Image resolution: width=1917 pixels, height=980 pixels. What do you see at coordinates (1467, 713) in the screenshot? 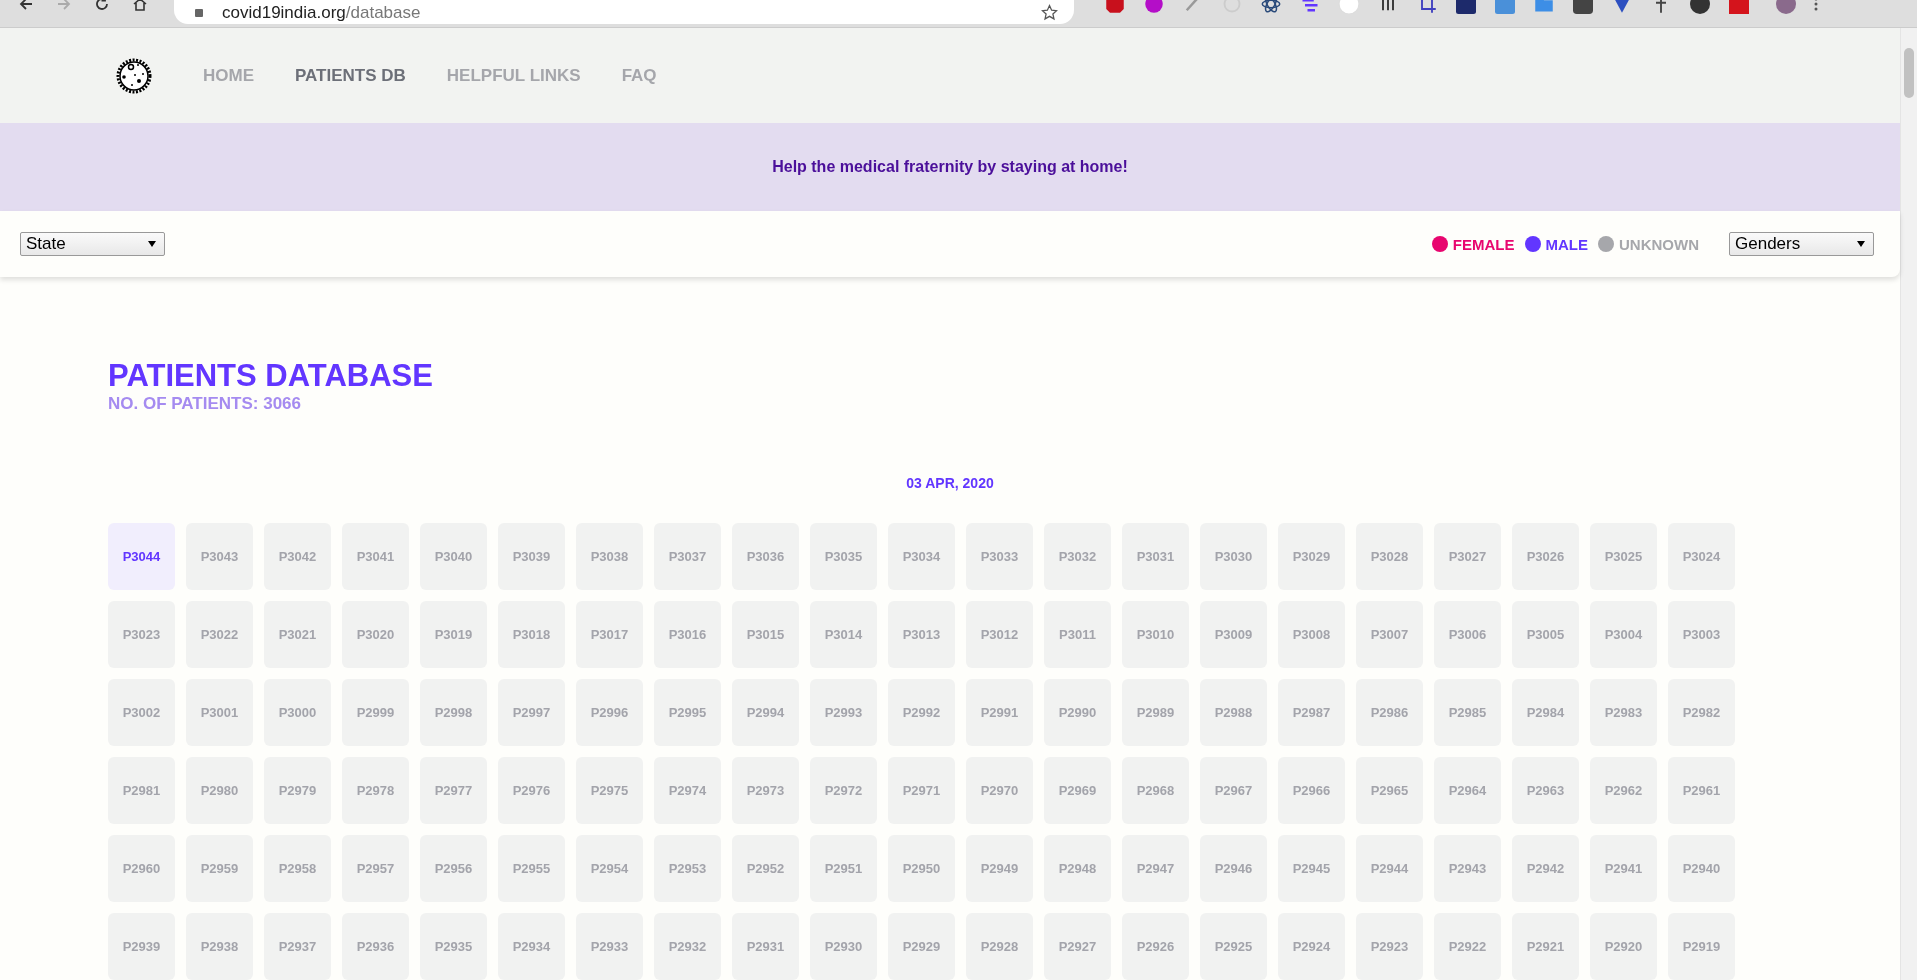
I see `patient-tile: P2985` at bounding box center [1467, 713].